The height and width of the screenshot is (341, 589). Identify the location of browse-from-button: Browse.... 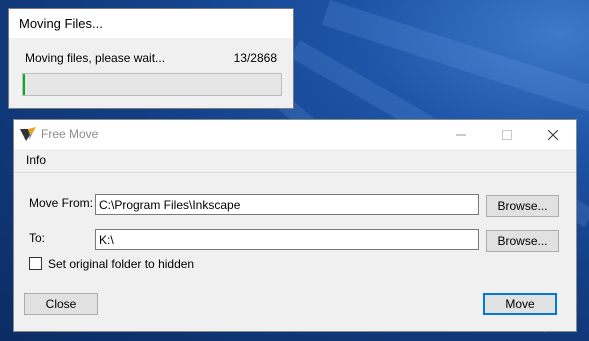
(522, 206).